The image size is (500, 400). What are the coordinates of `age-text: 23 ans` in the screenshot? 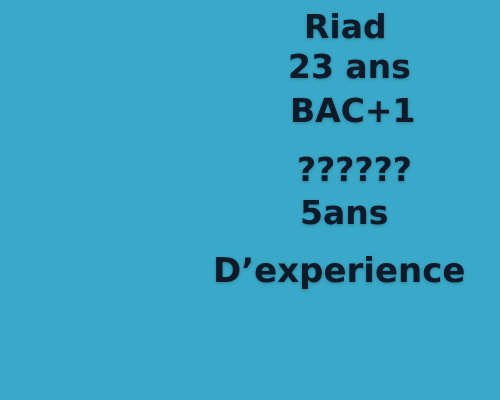 It's located at (349, 66).